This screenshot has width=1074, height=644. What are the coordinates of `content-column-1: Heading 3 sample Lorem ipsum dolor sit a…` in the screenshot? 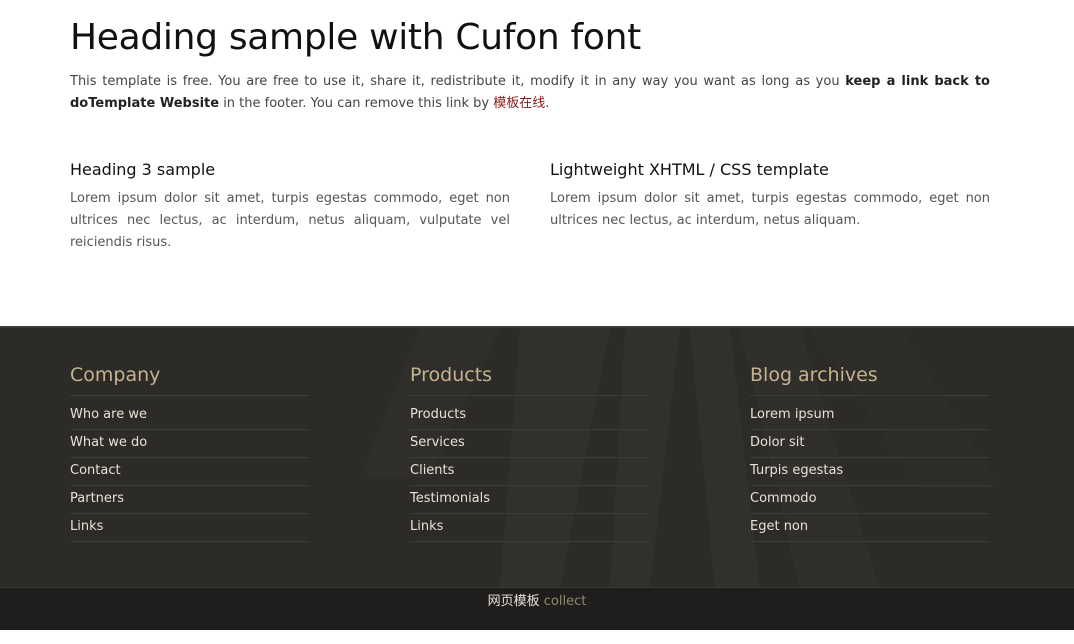 It's located at (290, 206).